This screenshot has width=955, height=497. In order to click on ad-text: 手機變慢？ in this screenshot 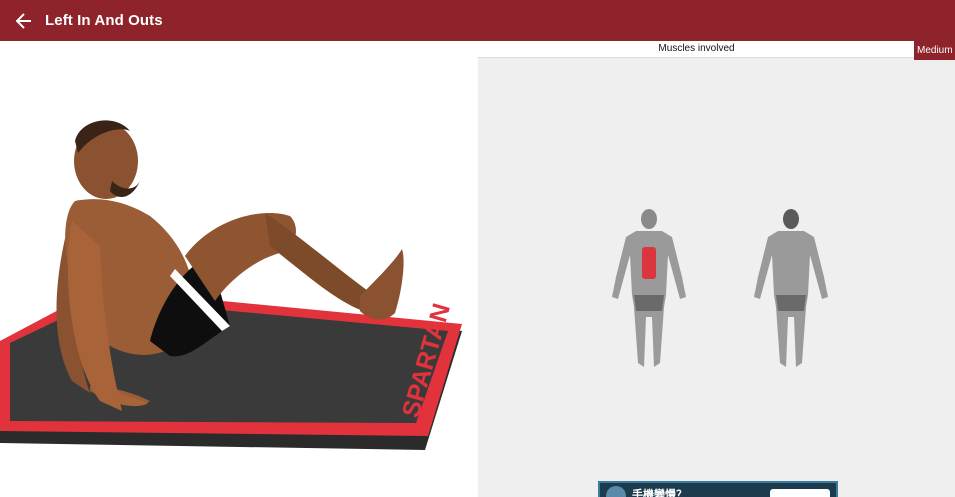, I will do `click(659, 493)`.